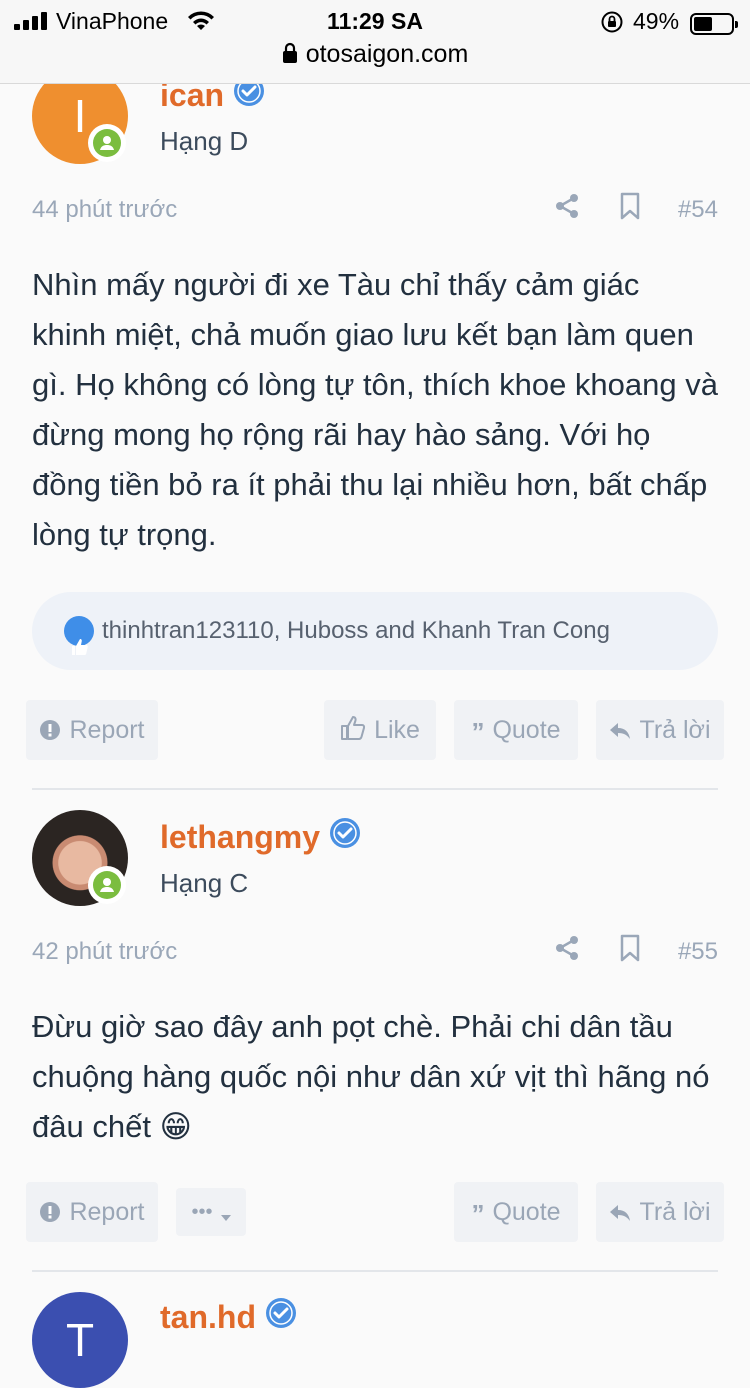 This screenshot has width=750, height=1388. What do you see at coordinates (79, 635) in the screenshot?
I see `like-reaction-icon` at bounding box center [79, 635].